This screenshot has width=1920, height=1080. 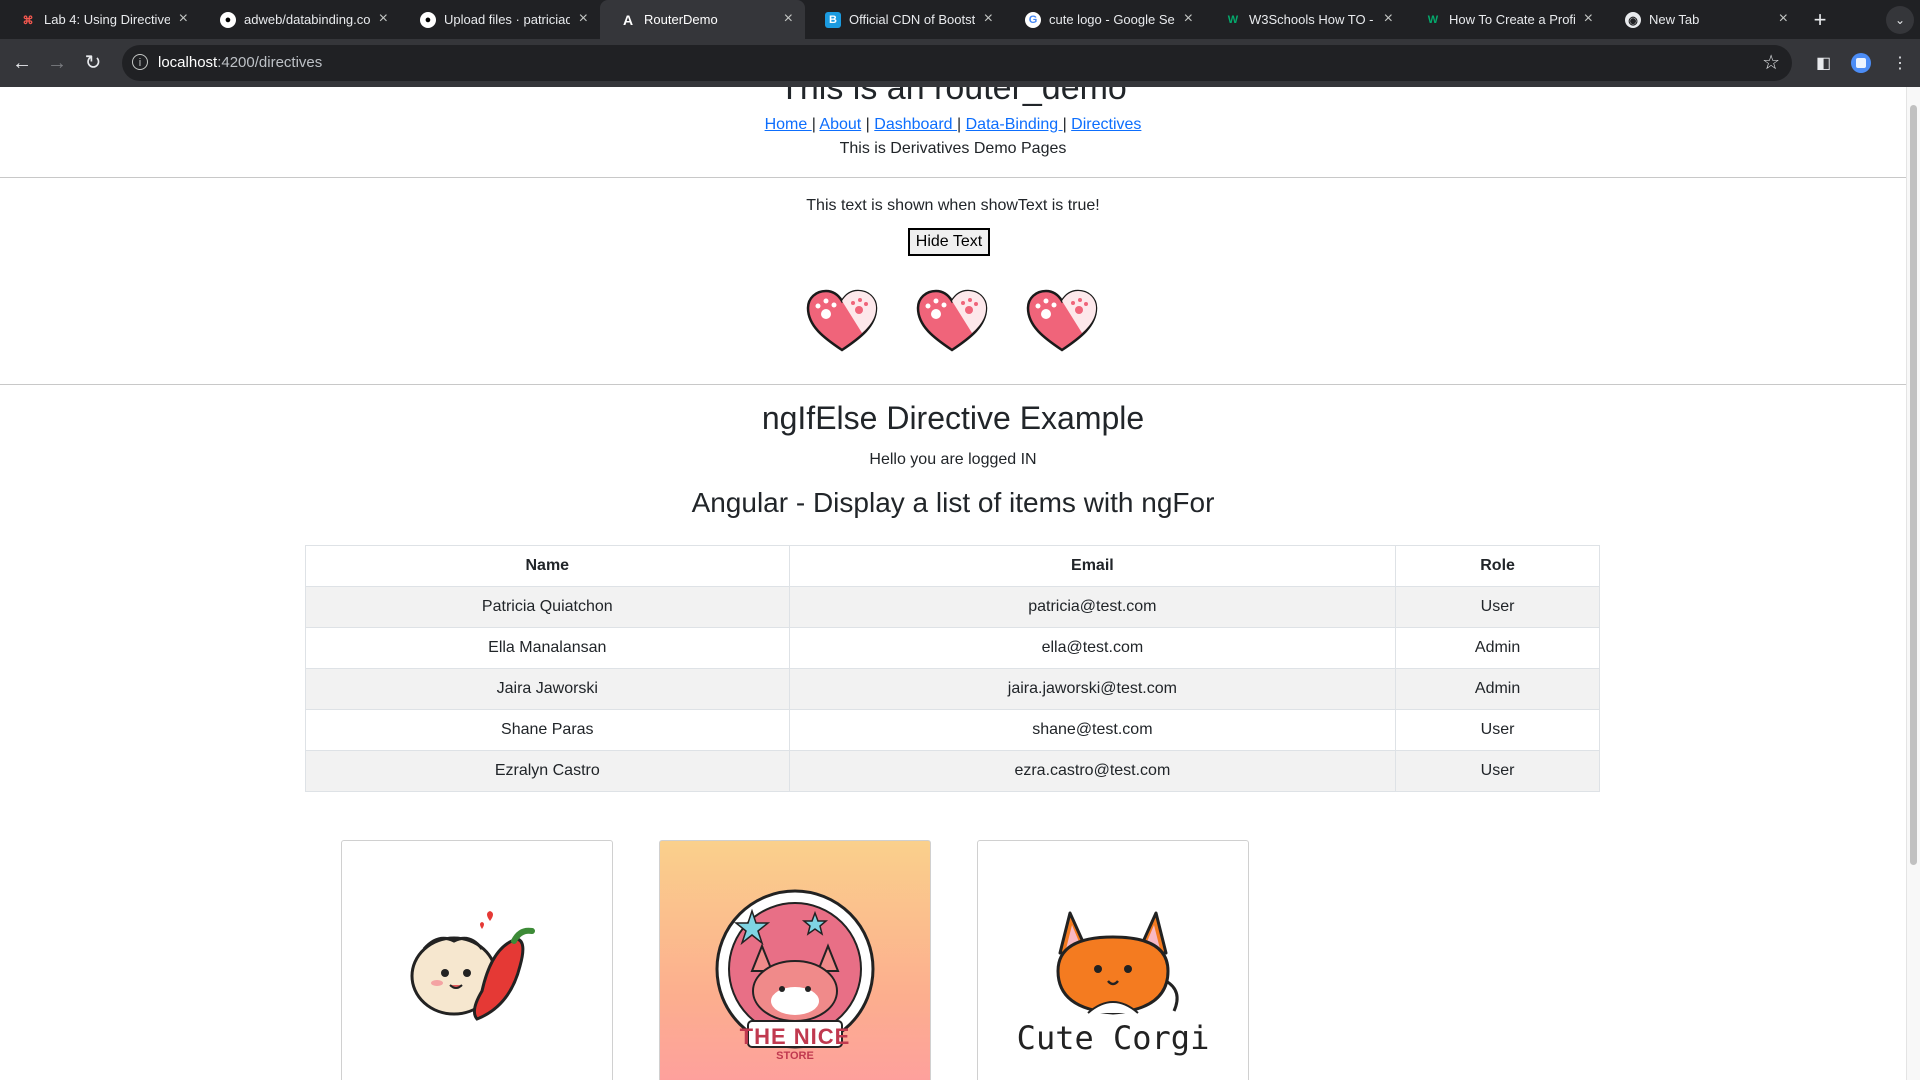 I want to click on tab-title: adweb/databinding.com, so click(x=307, y=19).